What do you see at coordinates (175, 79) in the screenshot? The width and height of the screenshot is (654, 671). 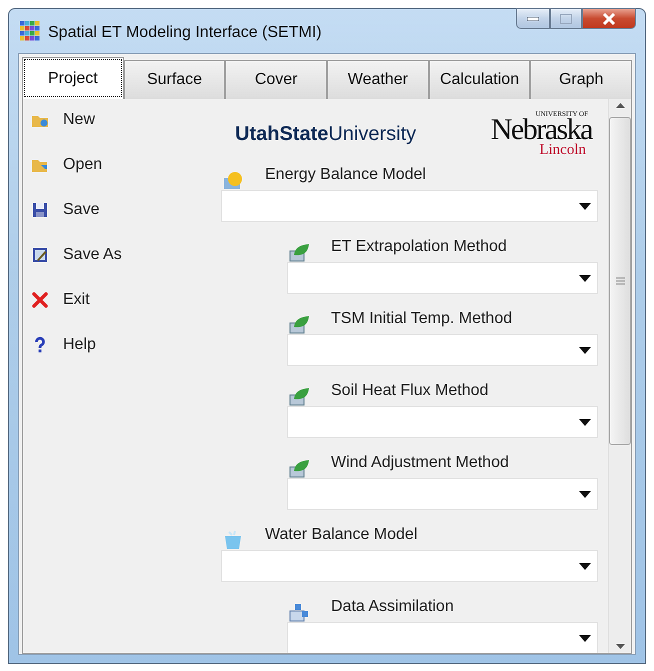 I see `tab: Surface` at bounding box center [175, 79].